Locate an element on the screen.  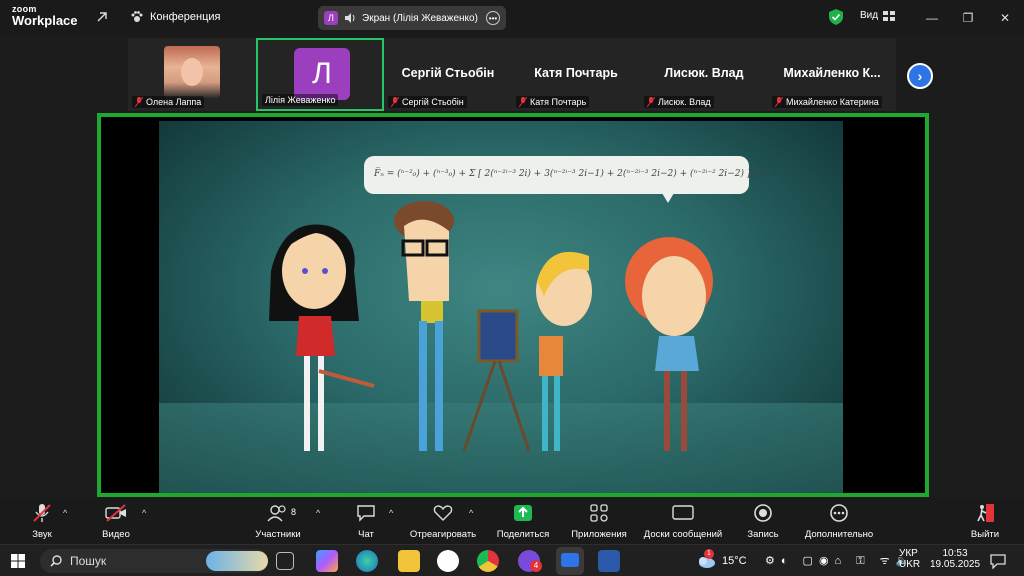
time: 10:53 is located at coordinates (955, 553).